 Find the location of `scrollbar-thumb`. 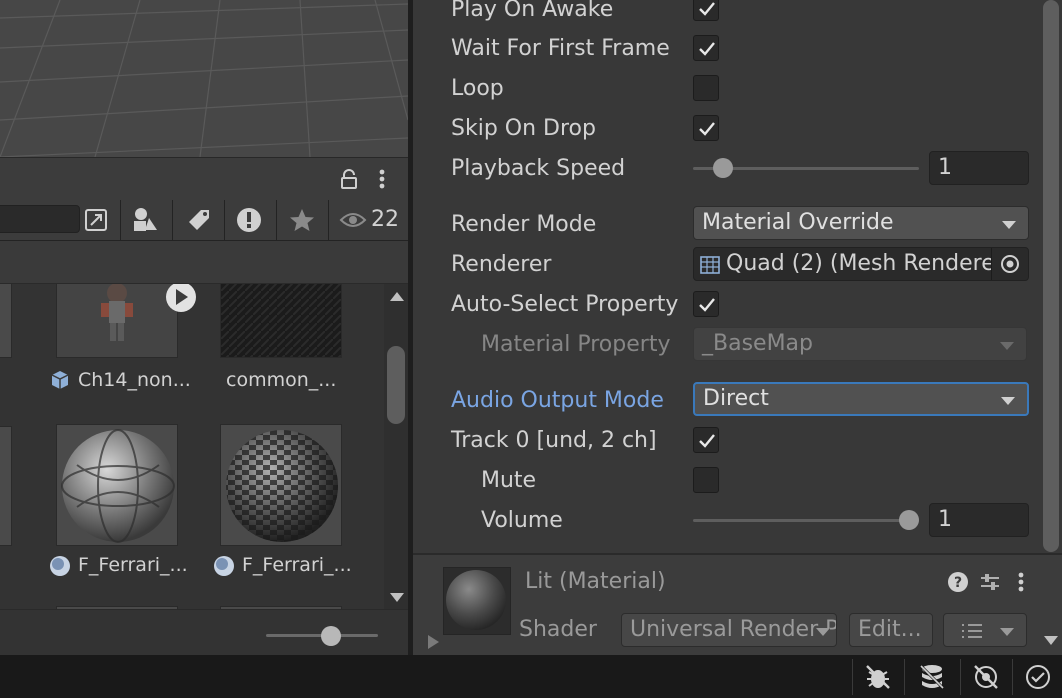

scrollbar-thumb is located at coordinates (396, 385).